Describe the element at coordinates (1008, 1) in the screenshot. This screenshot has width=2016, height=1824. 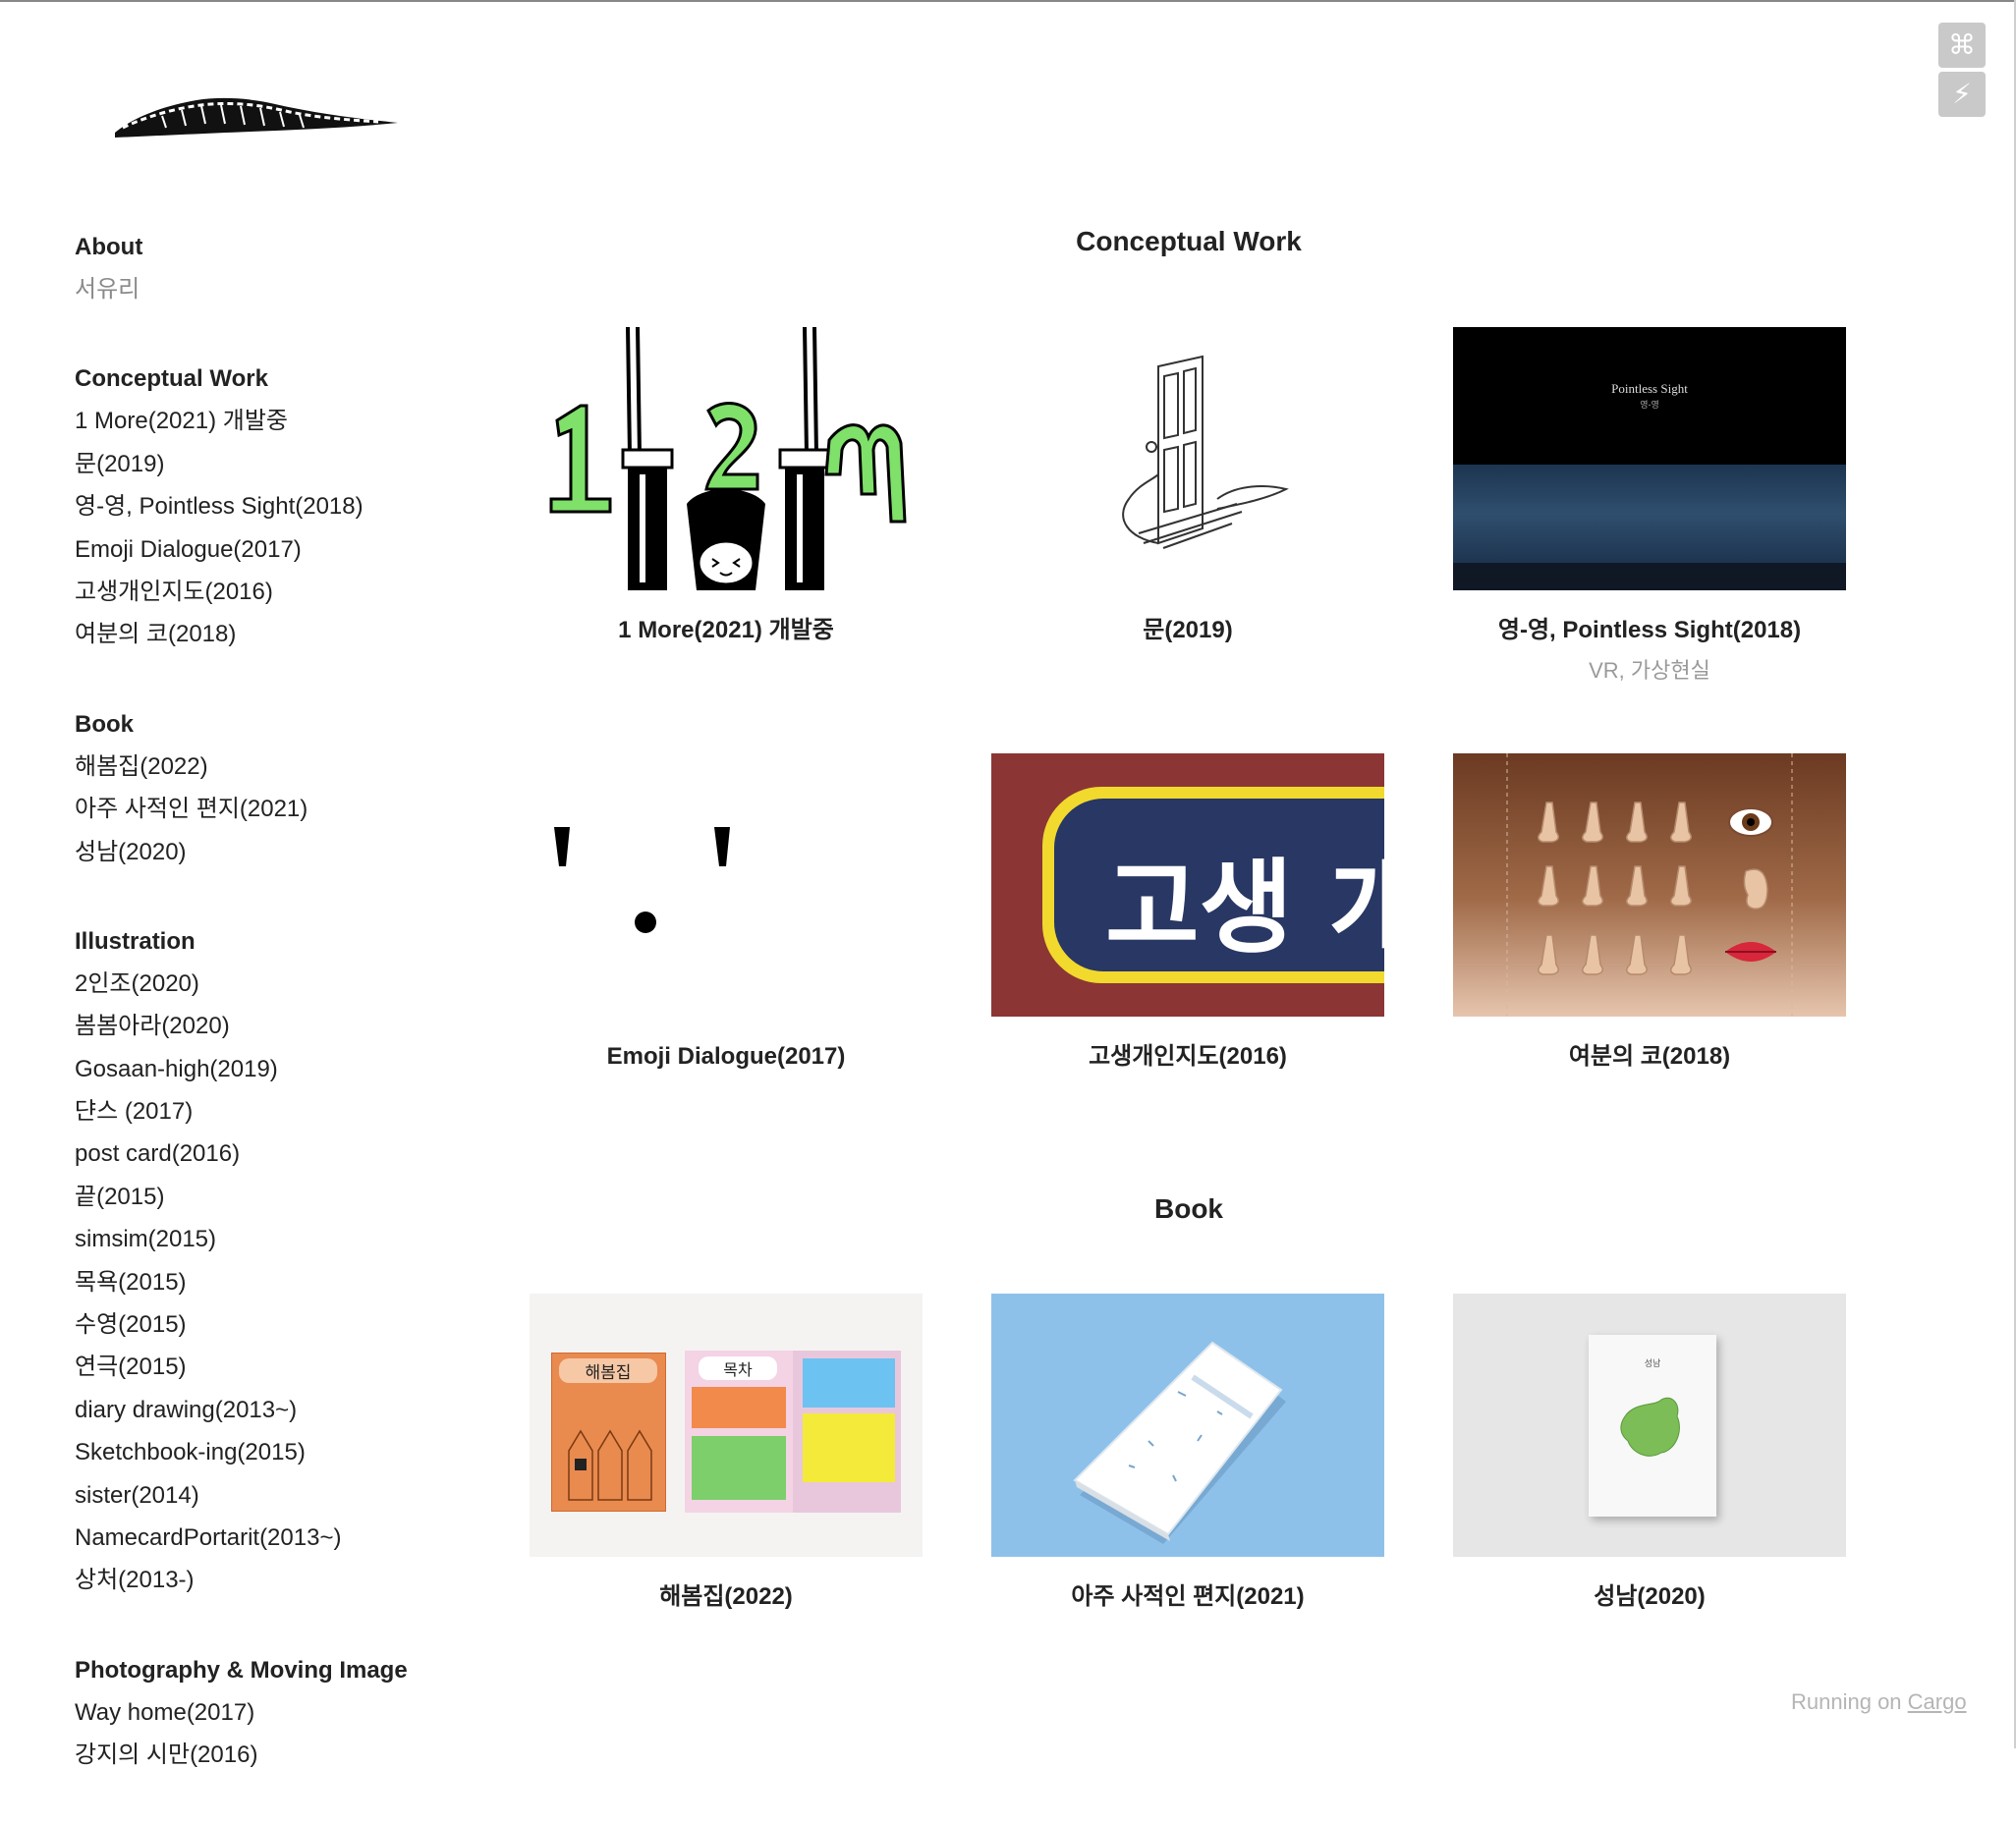
I see `top-border` at that location.